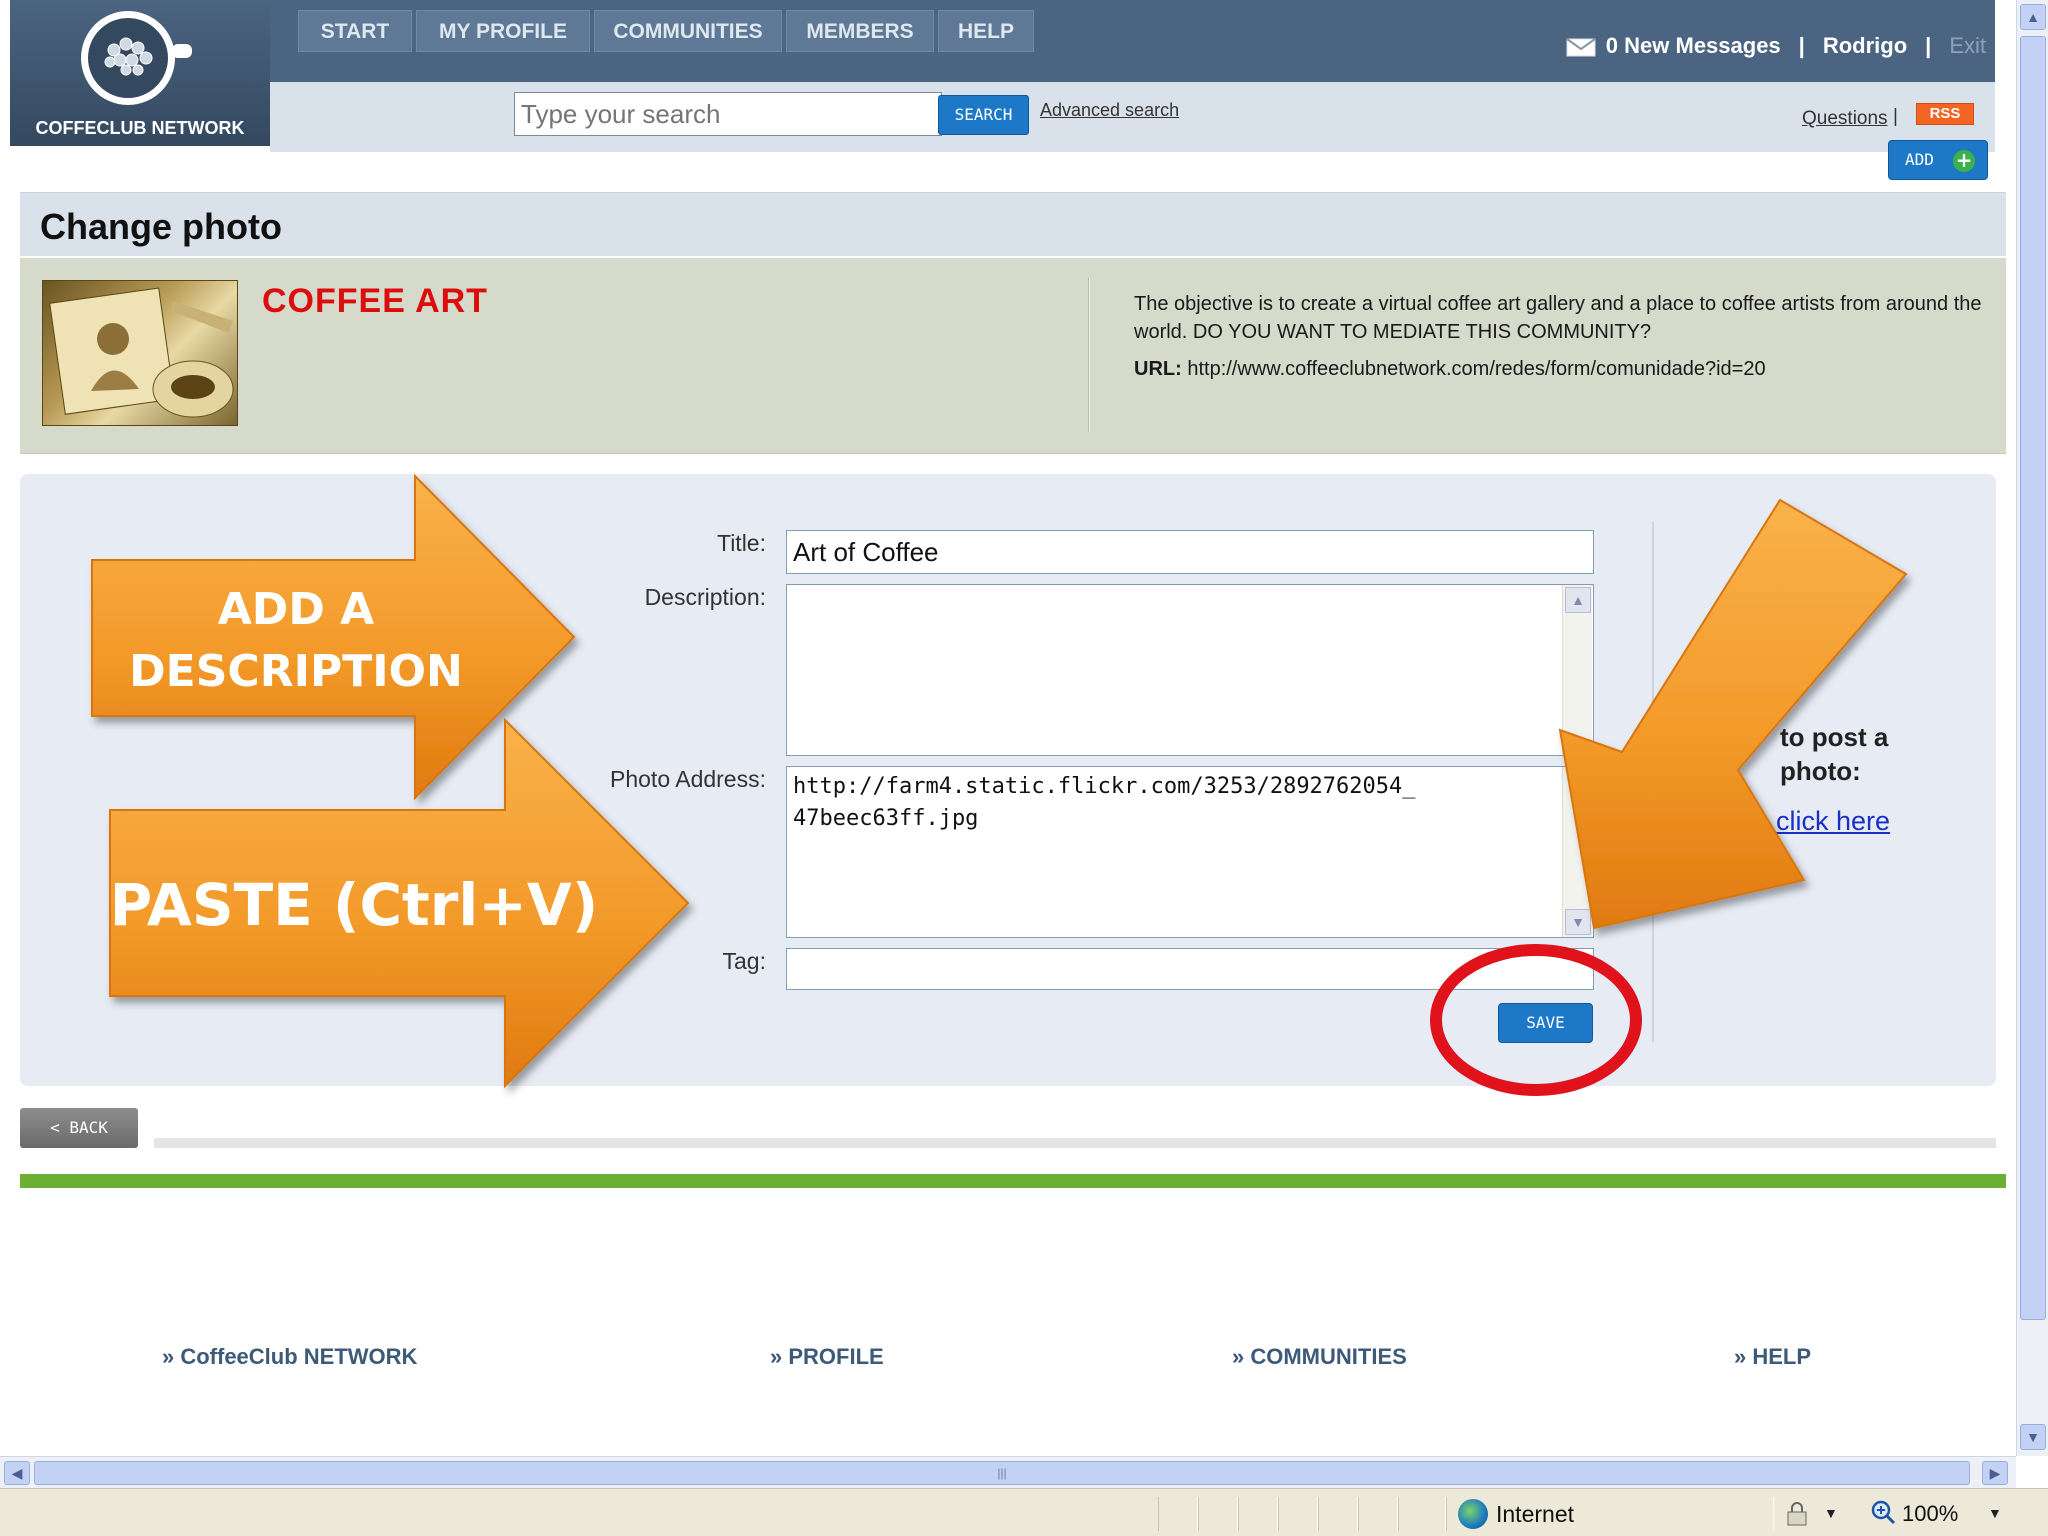  I want to click on brand-name: COFFECLUB NETWORK, so click(140, 128).